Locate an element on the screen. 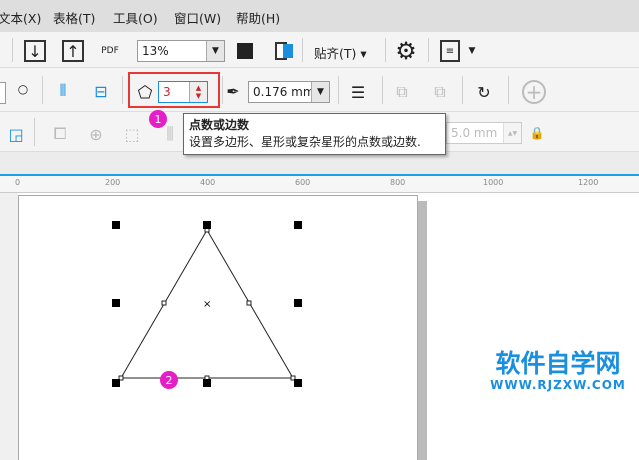 This screenshot has width=639, height=460. watermark-title: 软件自学网 is located at coordinates (558, 363).